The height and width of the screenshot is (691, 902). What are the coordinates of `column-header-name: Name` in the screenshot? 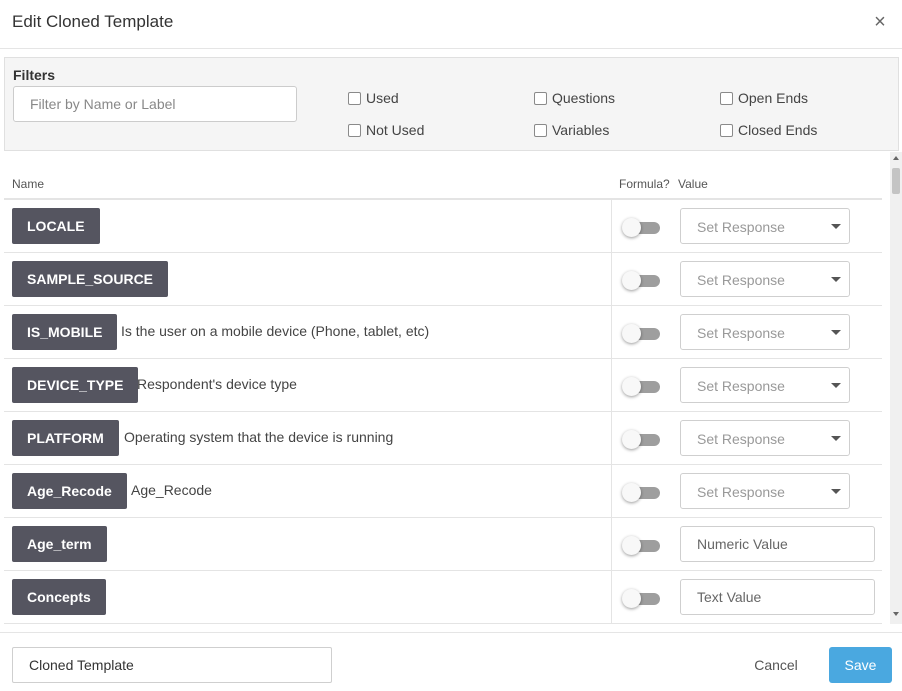 It's located at (28, 184).